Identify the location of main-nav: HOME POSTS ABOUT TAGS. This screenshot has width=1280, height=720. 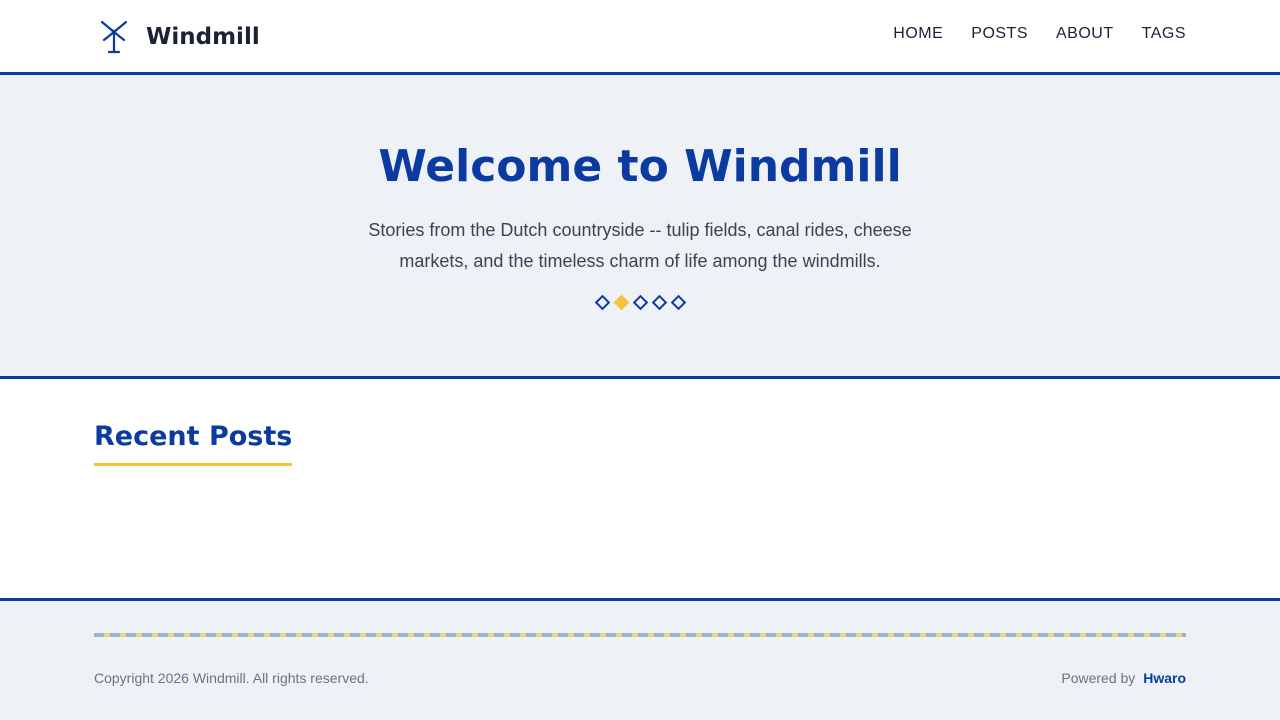
(1039, 34).